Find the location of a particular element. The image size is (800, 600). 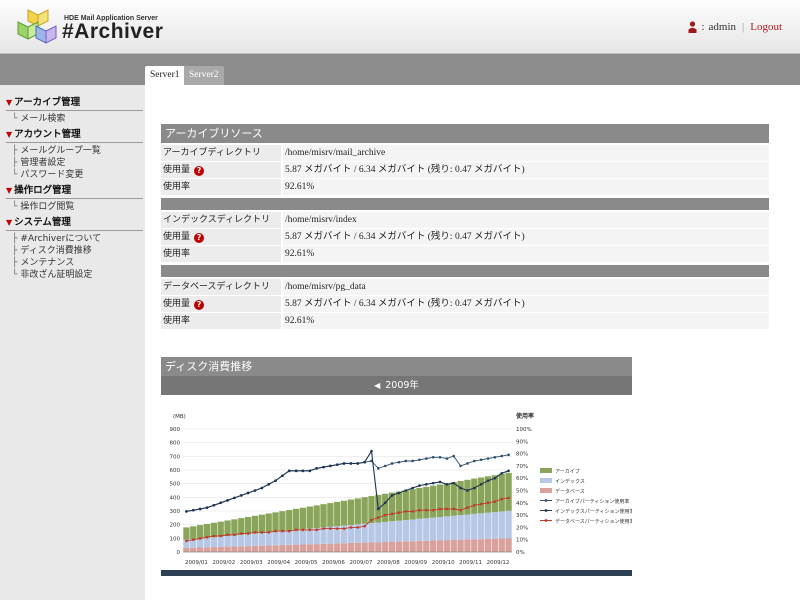

tab-server1: Server1 is located at coordinates (165, 75).